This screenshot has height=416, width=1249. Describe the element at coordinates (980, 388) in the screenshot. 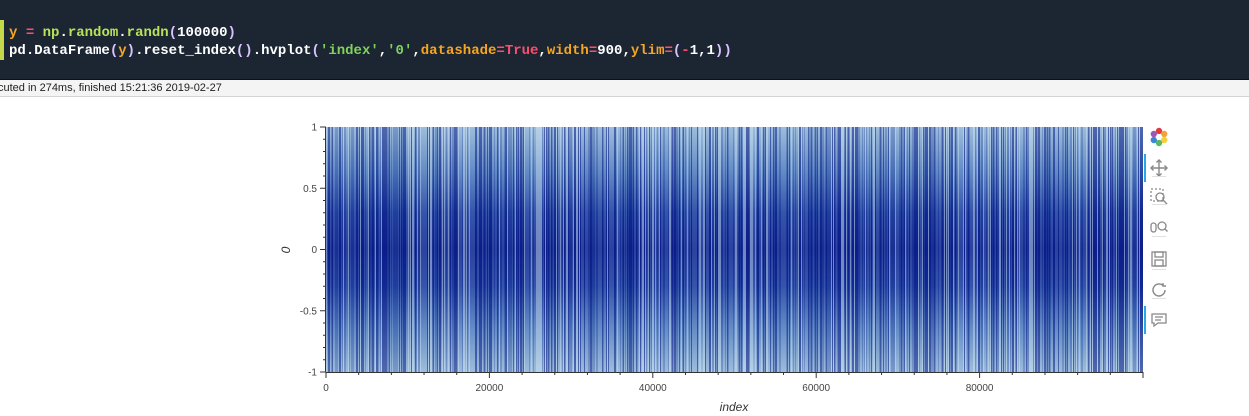

I see `x-tick-label: 80000` at that location.